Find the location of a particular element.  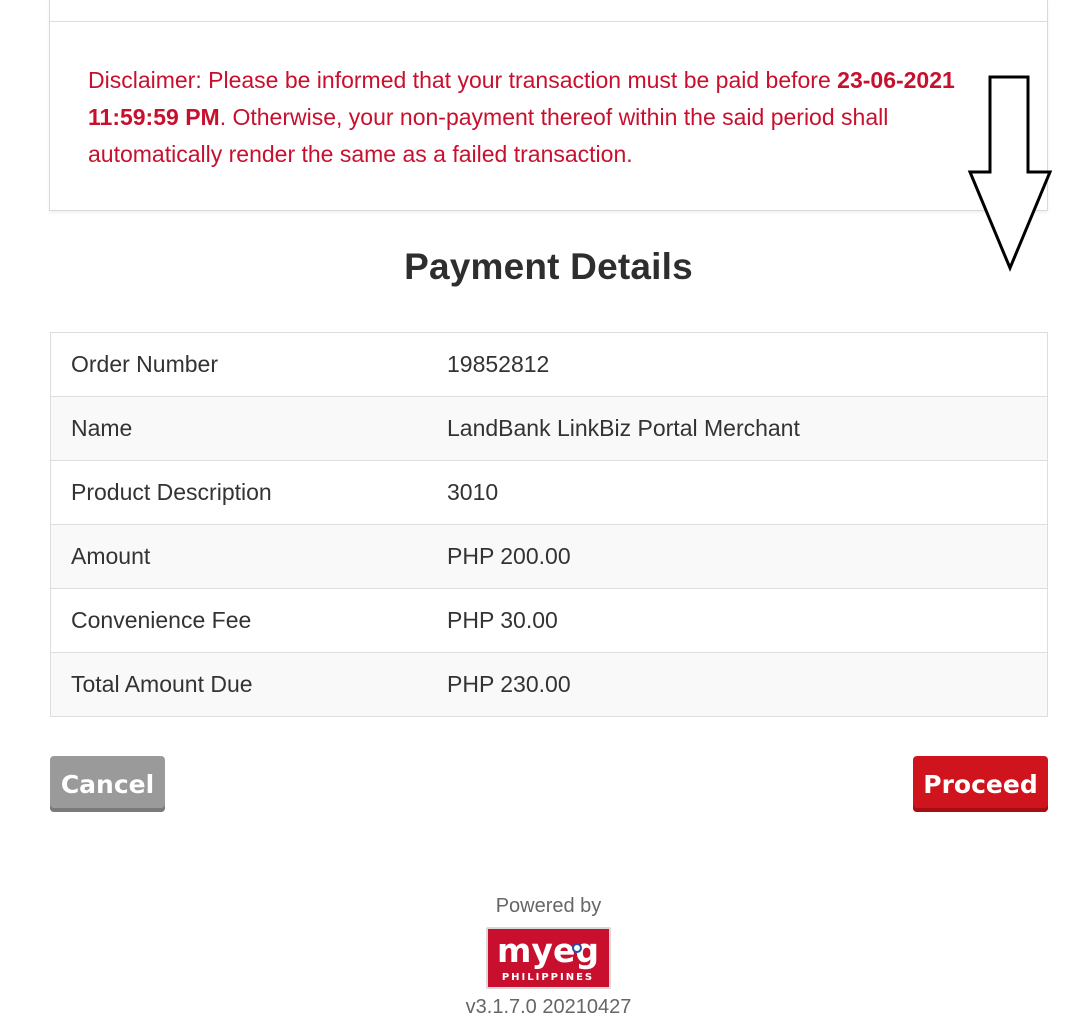

row-label: Name is located at coordinates (248, 428).